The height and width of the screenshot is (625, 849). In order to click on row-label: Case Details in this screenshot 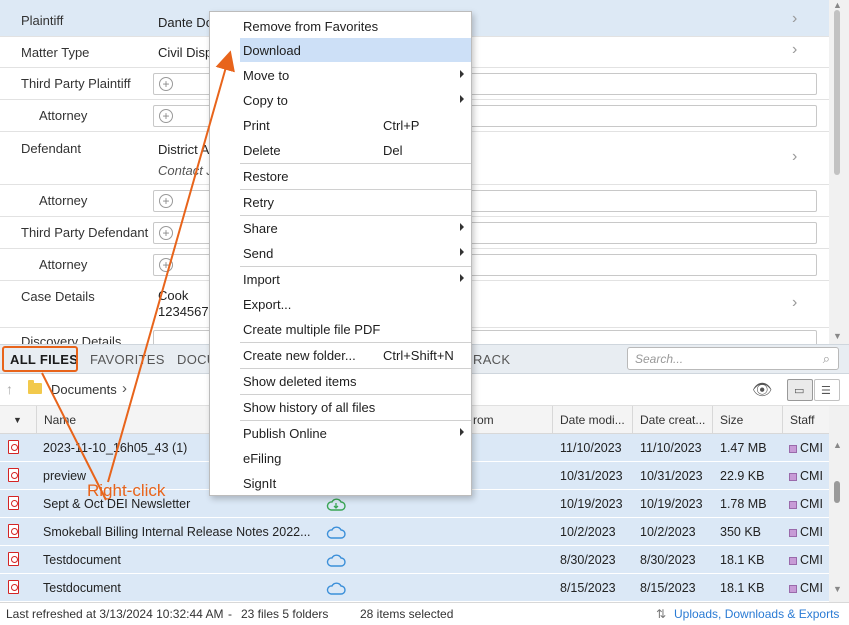, I will do `click(58, 296)`.